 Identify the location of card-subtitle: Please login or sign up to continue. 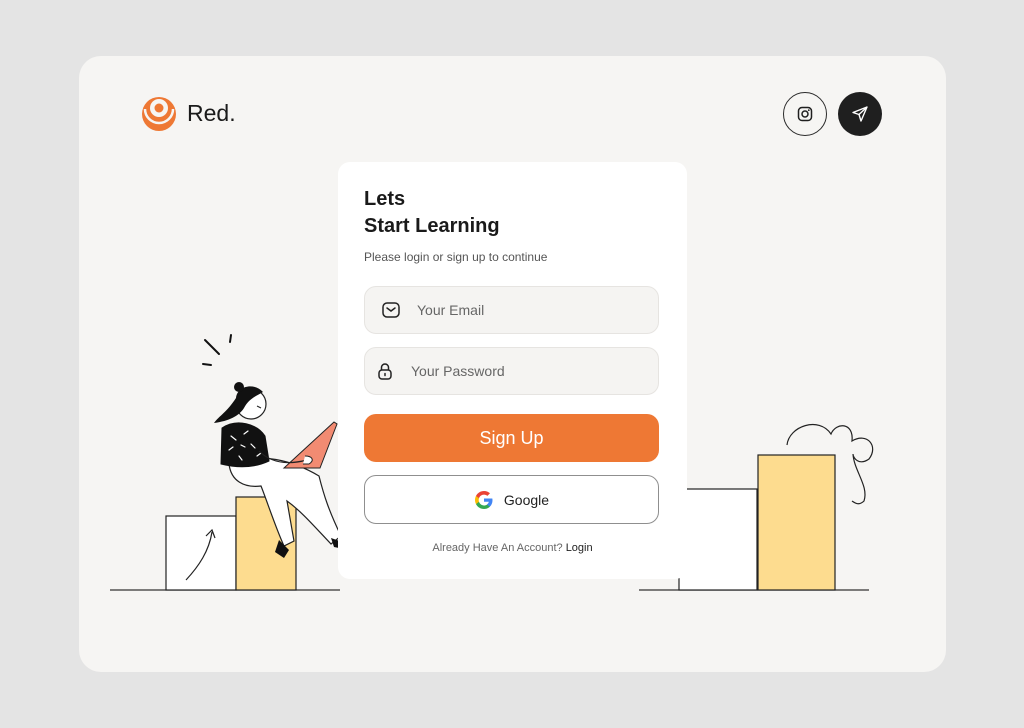
(456, 257).